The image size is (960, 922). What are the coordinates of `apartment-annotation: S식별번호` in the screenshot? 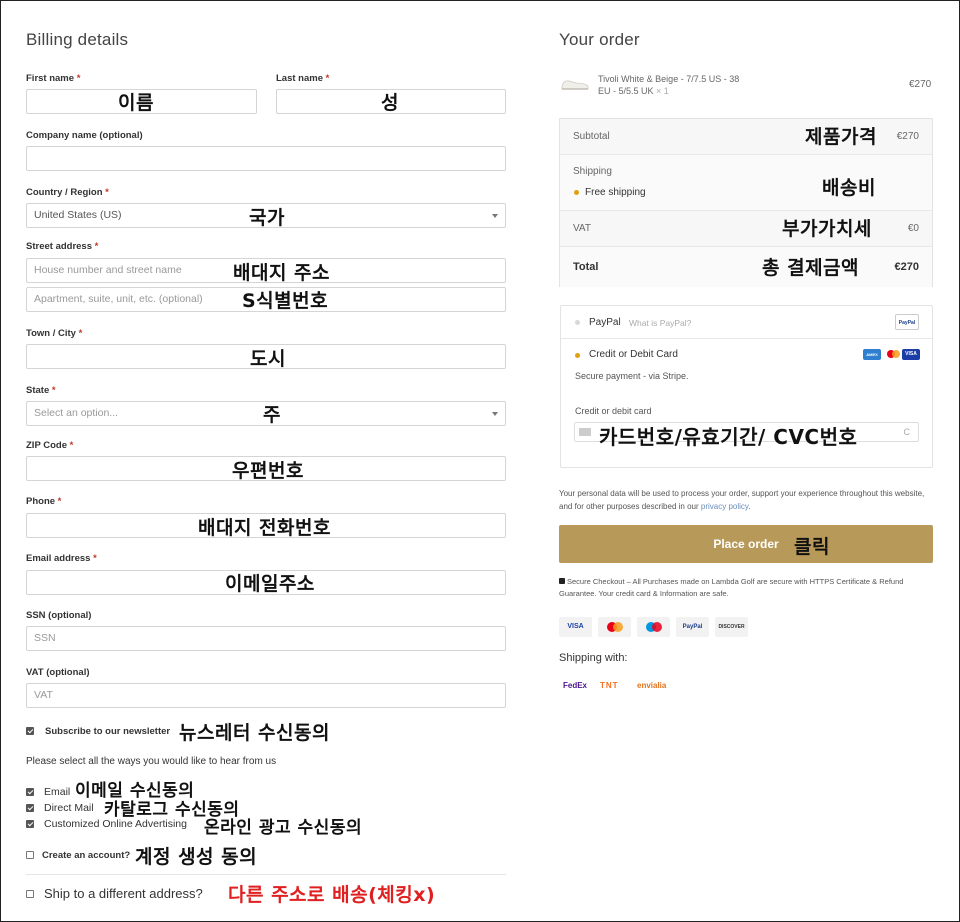 It's located at (285, 301).